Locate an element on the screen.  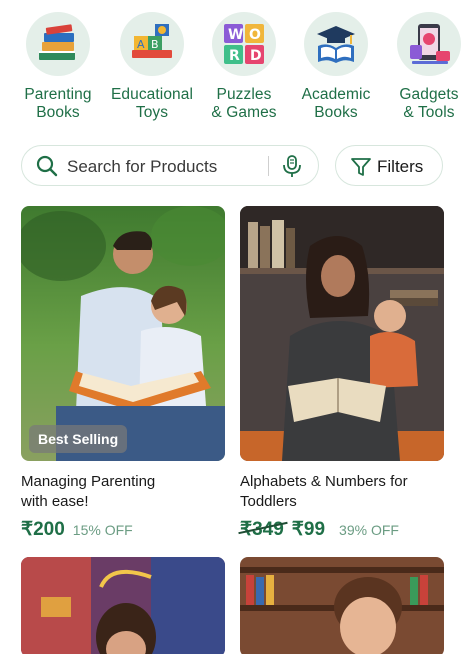
category-parenting-books: Parenting Books is located at coordinates (58, 67).